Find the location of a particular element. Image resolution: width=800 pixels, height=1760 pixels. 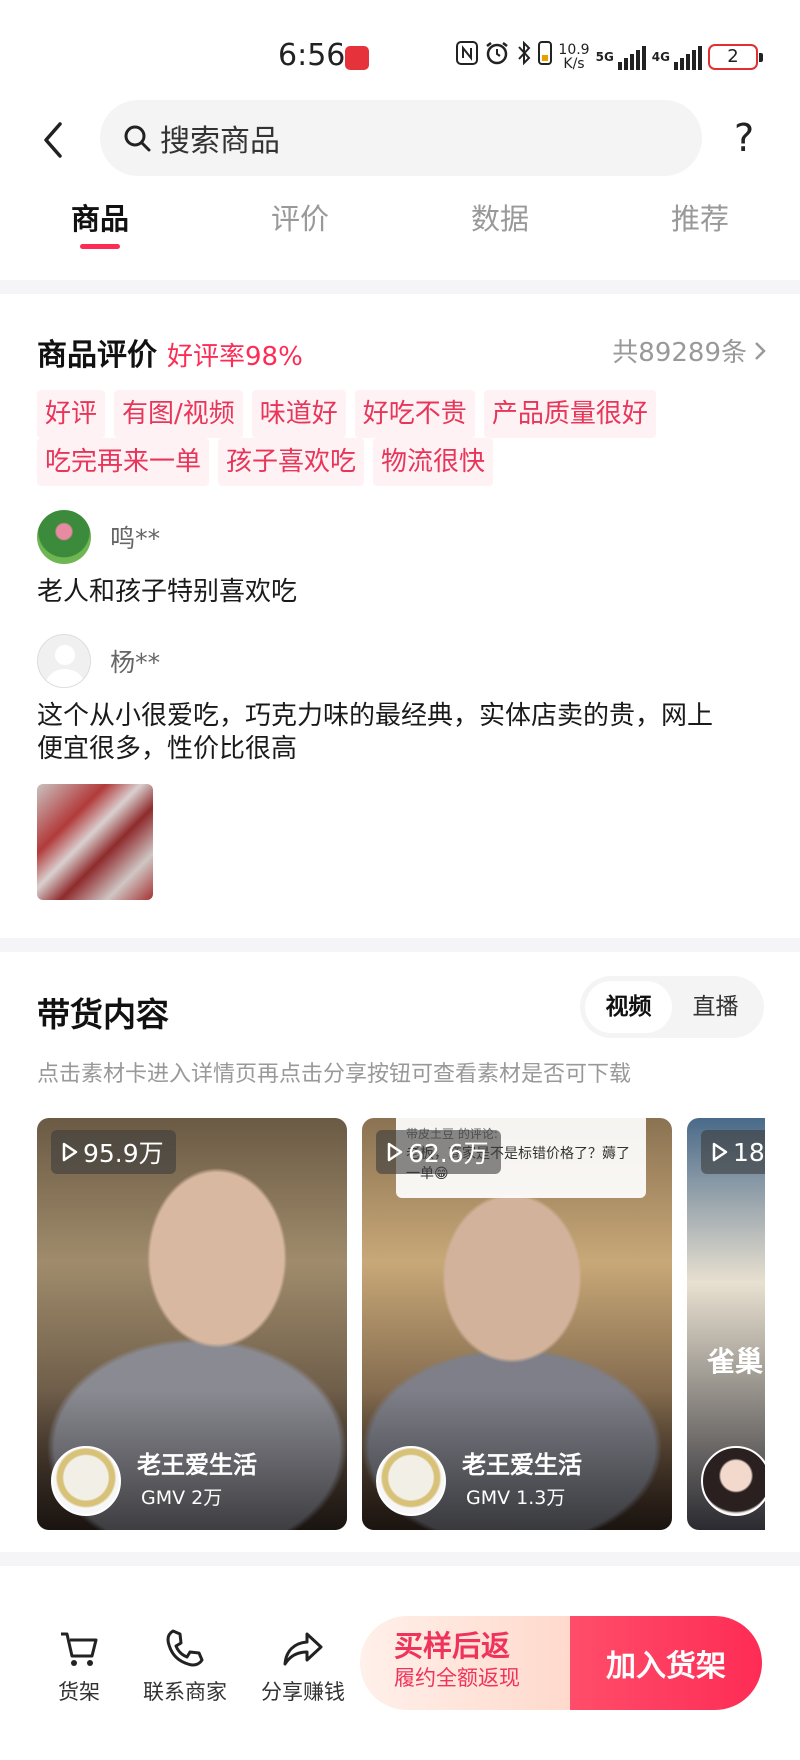

review-tags-row-2: 吃完再来一单 孩子喜欢吃 物流很快 is located at coordinates (265, 462).